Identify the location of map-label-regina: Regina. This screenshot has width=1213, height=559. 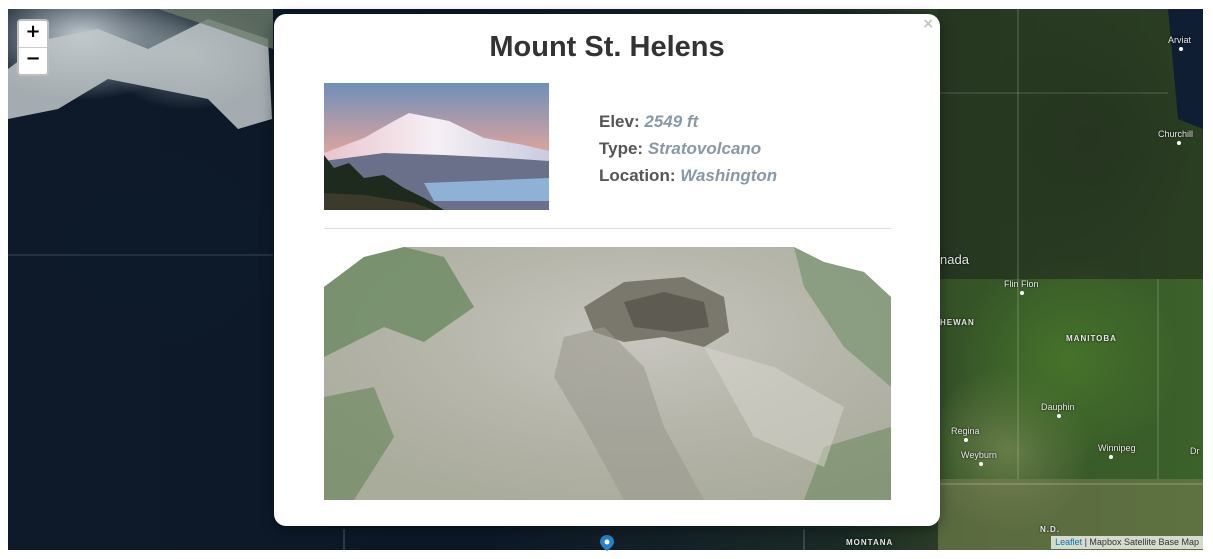
(965, 431).